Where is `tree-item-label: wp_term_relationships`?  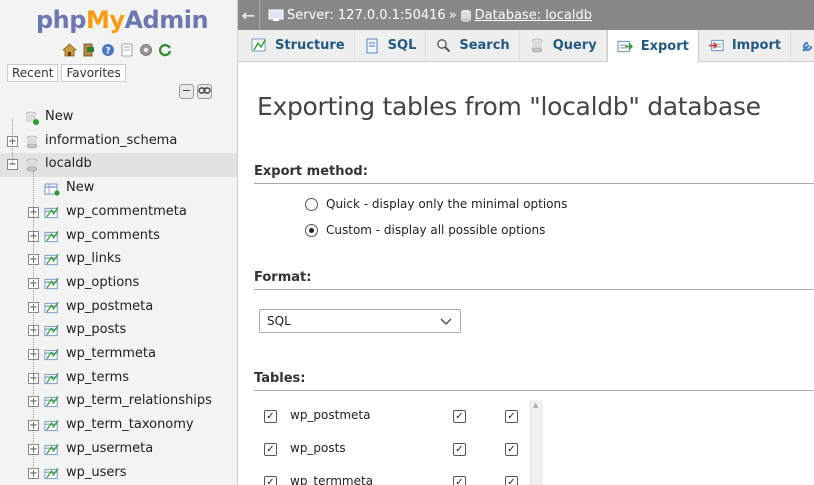
tree-item-label: wp_term_relationships is located at coordinates (139, 401).